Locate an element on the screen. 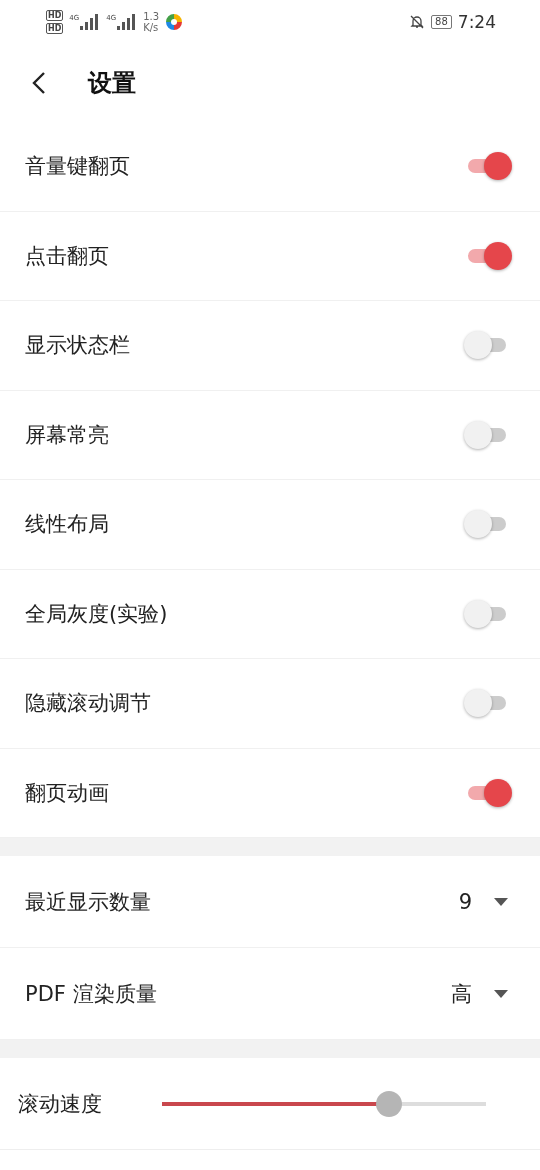 The image size is (540, 1170). setting-label: 翻页动画 is located at coordinates (67, 793).